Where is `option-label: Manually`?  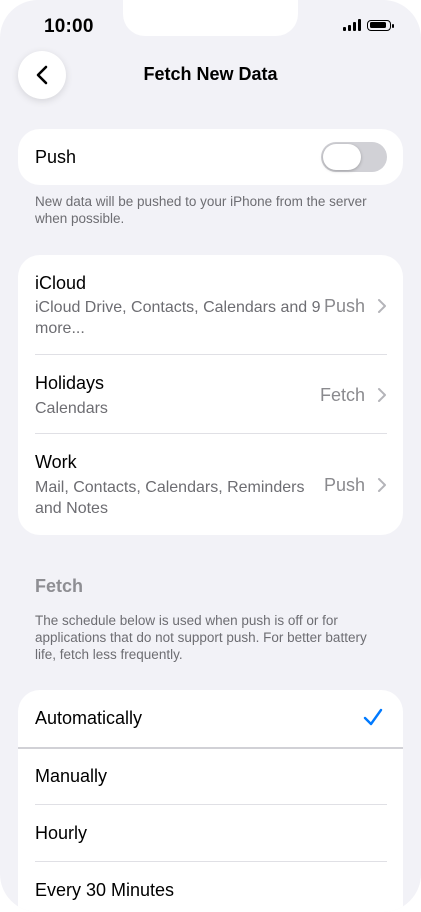
option-label: Manually is located at coordinates (71, 776).